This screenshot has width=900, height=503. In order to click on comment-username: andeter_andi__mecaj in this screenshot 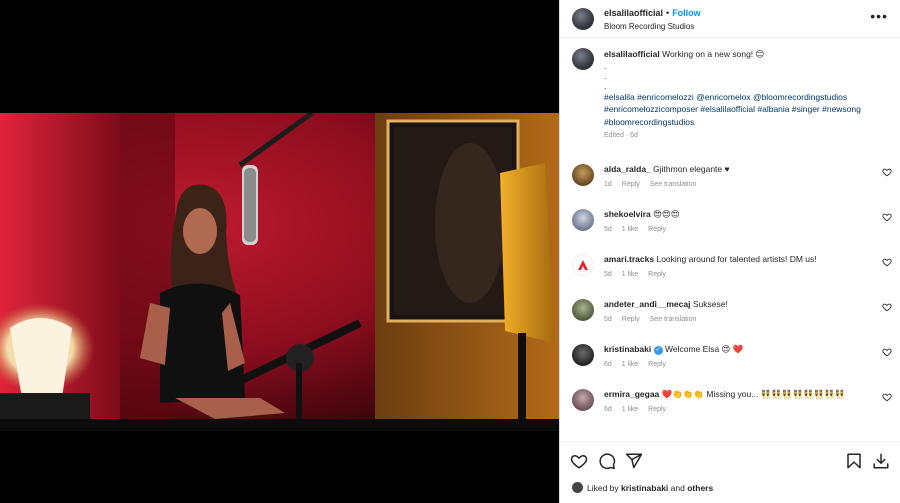, I will do `click(647, 304)`.